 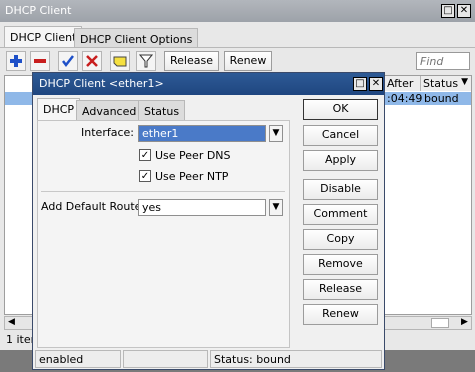 I want to click on tab-dhcp-client: DHCP Client, so click(x=43, y=37).